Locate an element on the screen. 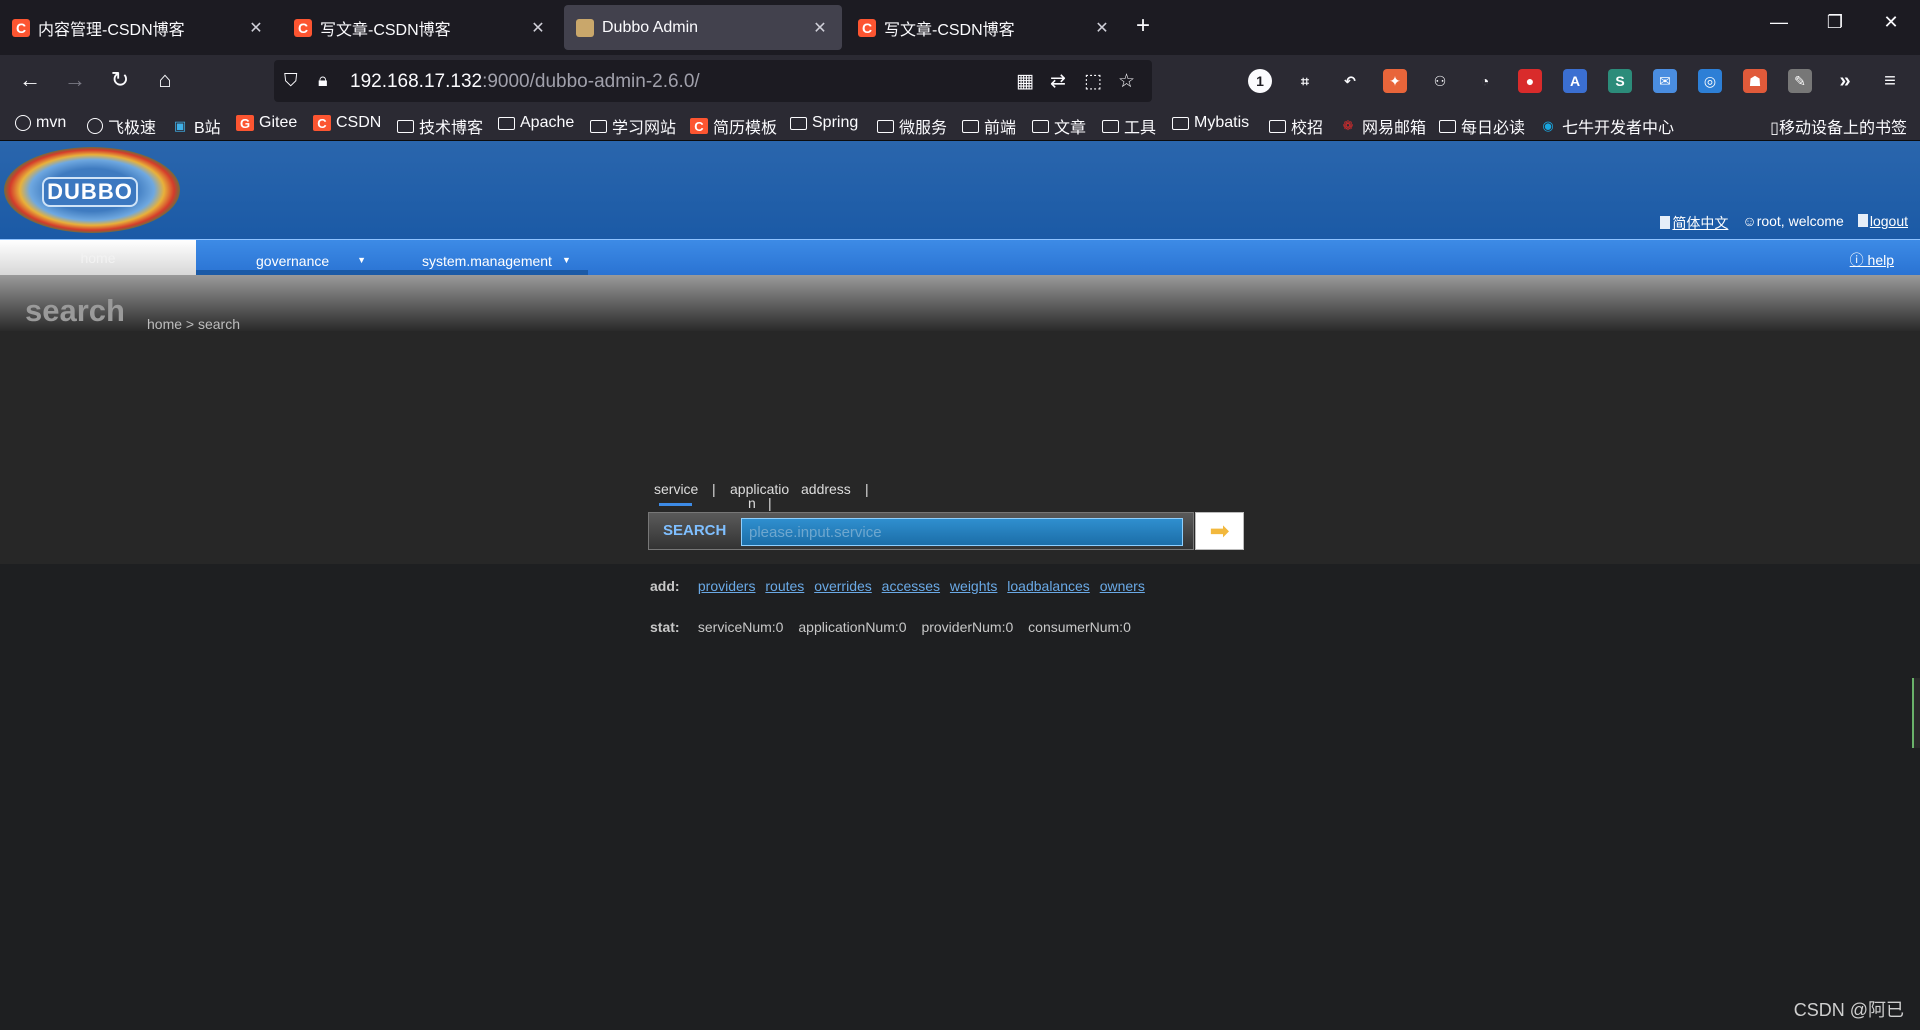 This screenshot has height=1030, width=1920. url-text: 192.168.17.132:9000/dubbo-admin-2.6.0/ is located at coordinates (525, 82).